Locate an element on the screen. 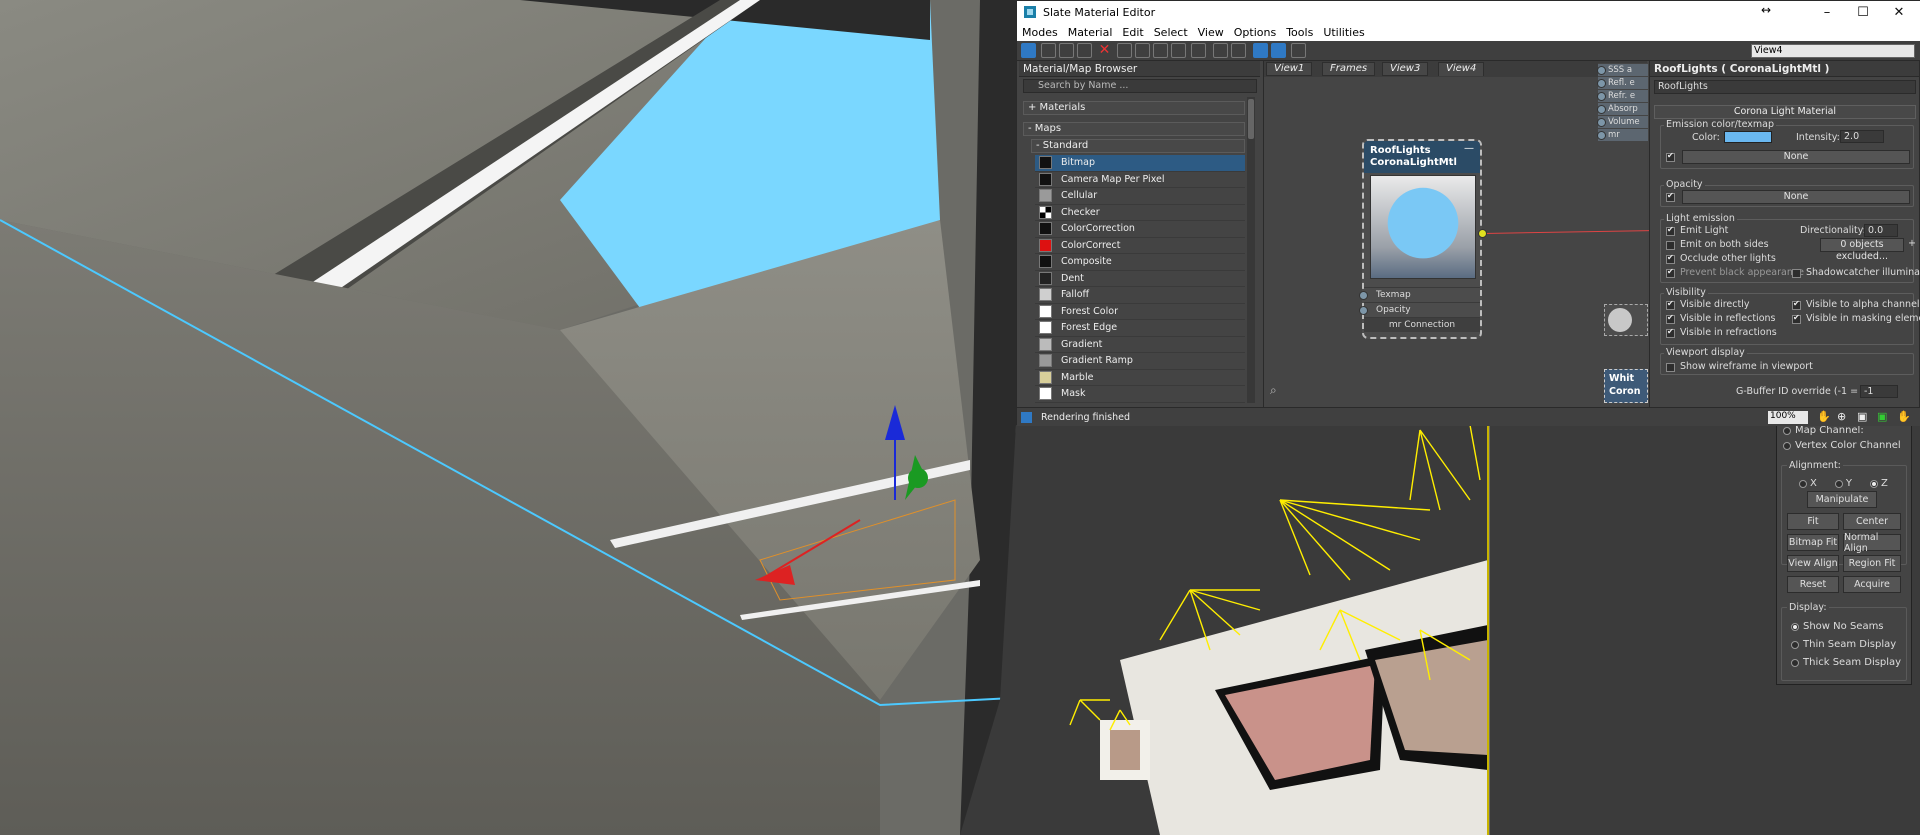 The image size is (1920, 835). map-list-item: Dent is located at coordinates (1140, 279).